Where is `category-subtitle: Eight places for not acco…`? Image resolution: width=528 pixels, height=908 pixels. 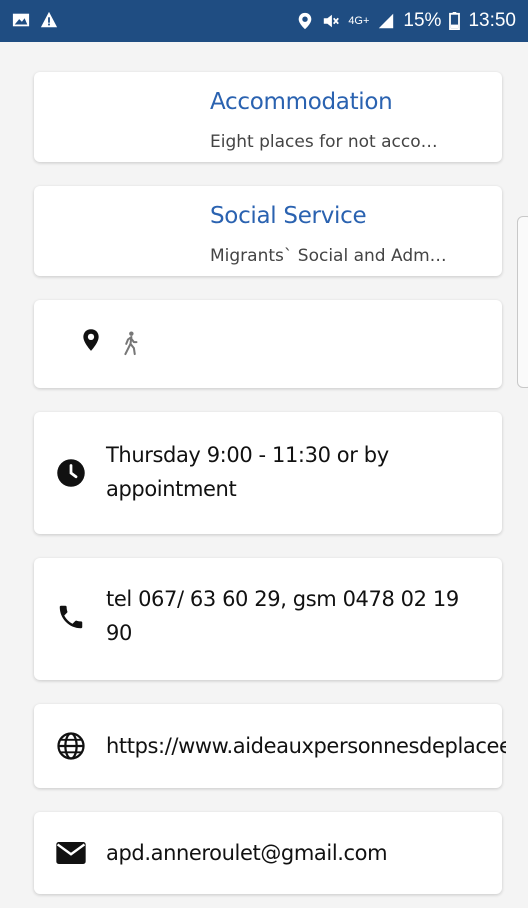
category-subtitle: Eight places for not acco… is located at coordinates (324, 142).